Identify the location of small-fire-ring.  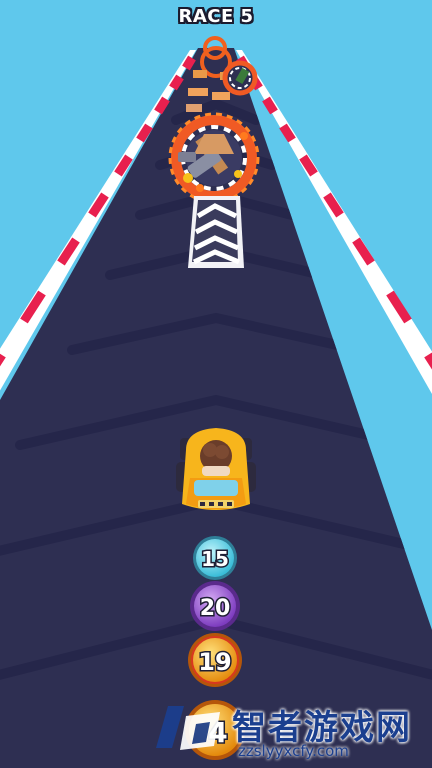
(240, 78).